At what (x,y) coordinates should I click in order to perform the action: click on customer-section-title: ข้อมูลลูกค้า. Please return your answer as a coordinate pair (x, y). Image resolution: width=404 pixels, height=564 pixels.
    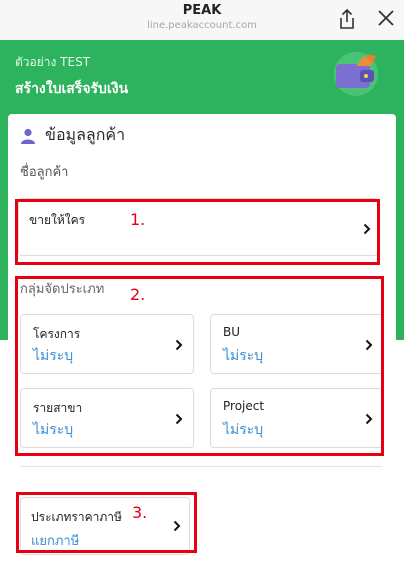
    Looking at the image, I should click on (85, 134).